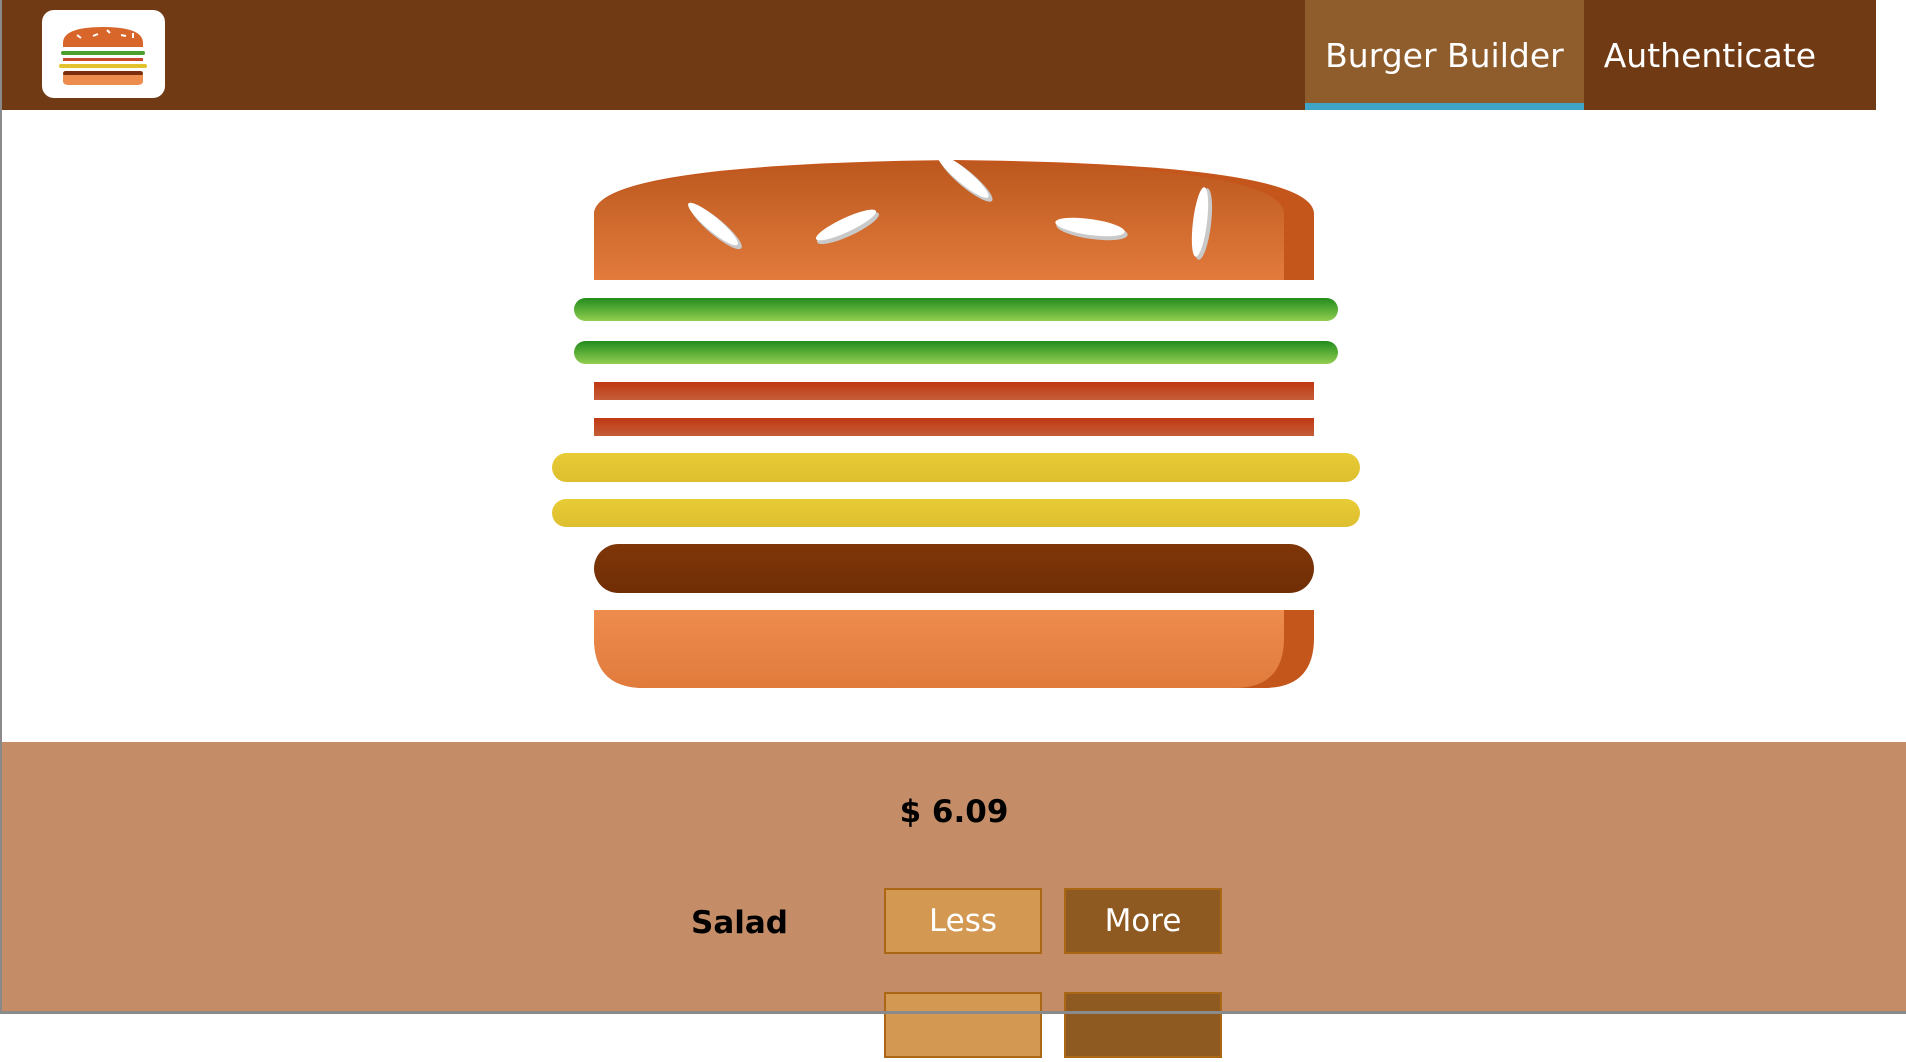 The height and width of the screenshot is (1062, 1906). Describe the element at coordinates (954, 649) in the screenshot. I see `bread-bottom` at that location.